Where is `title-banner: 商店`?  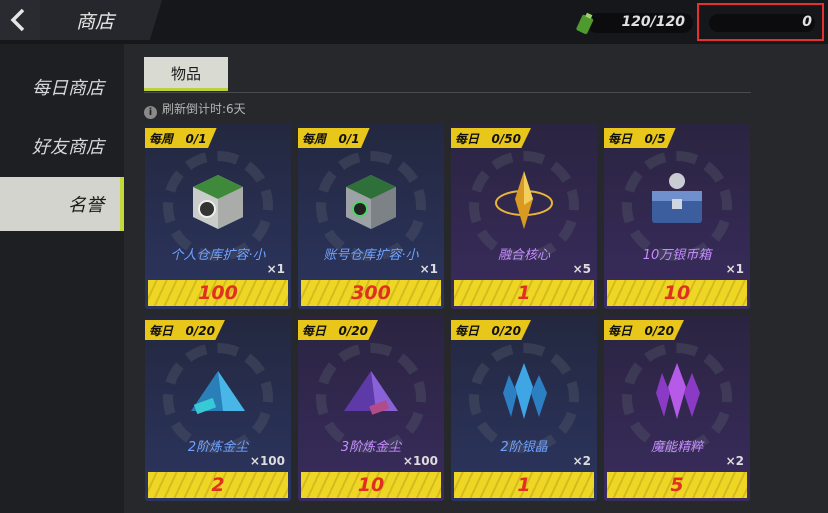
title-banner: 商店 is located at coordinates (101, 20).